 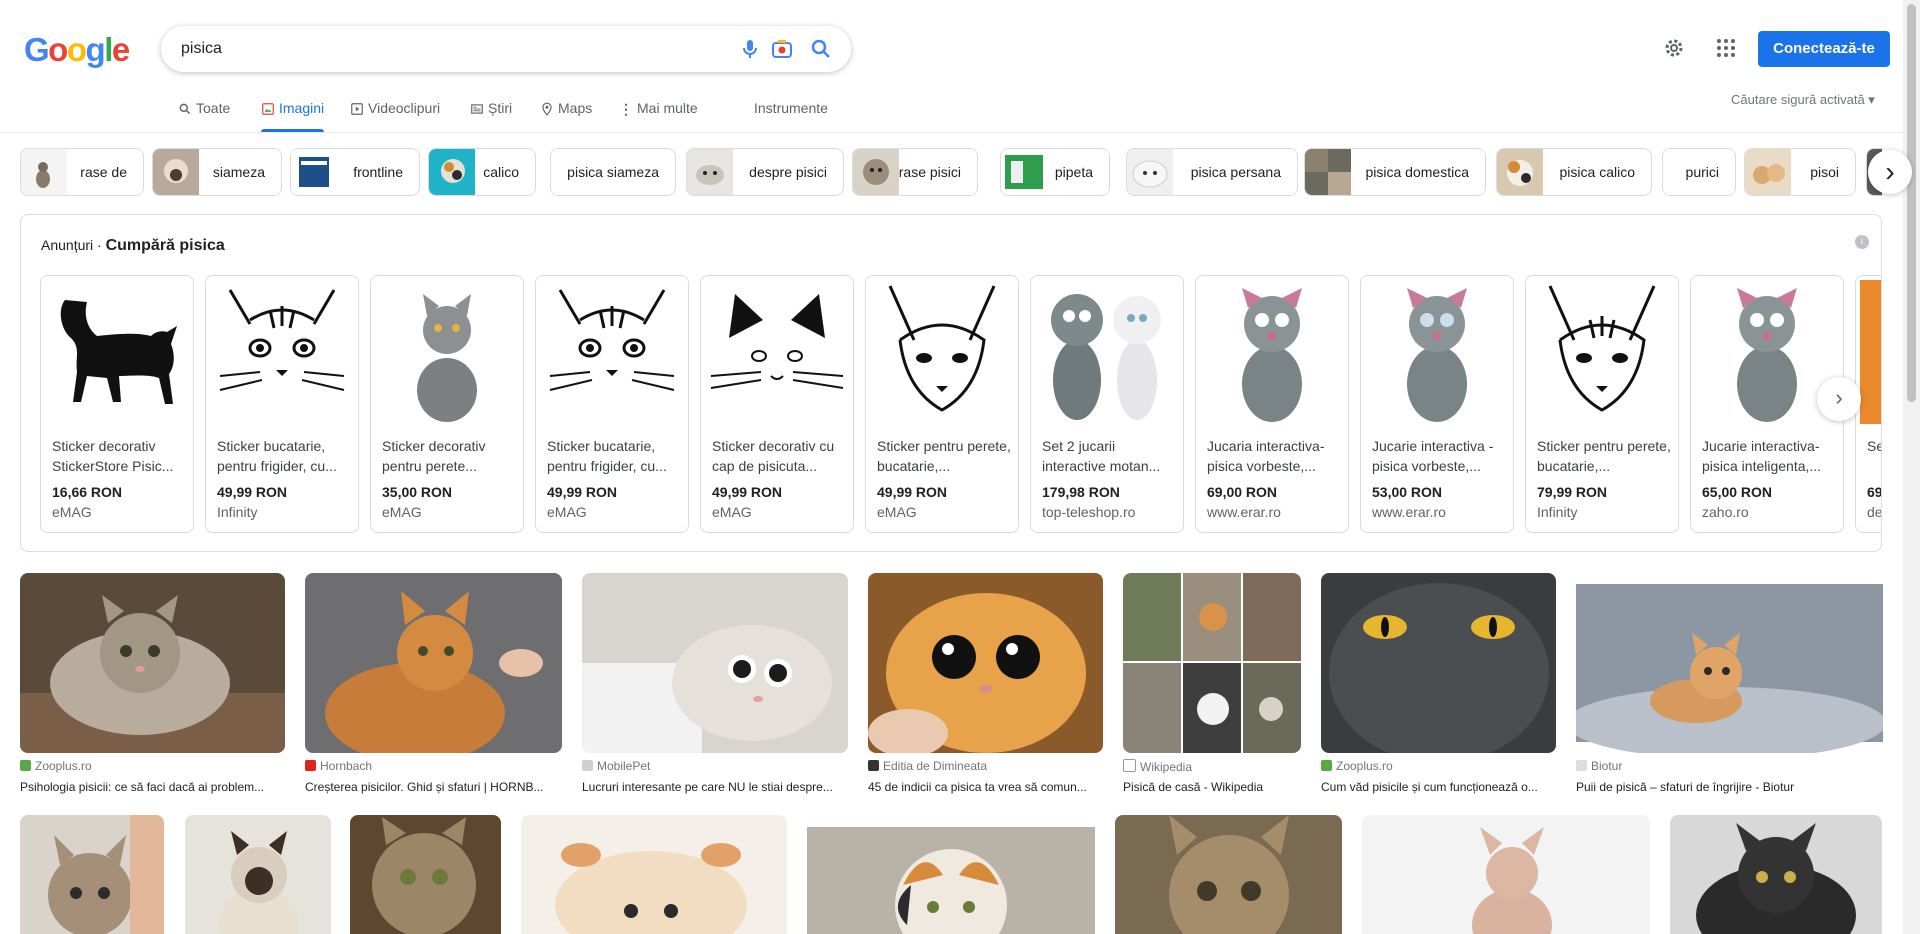 I want to click on chip-label: rase pisici, so click(x=929, y=172).